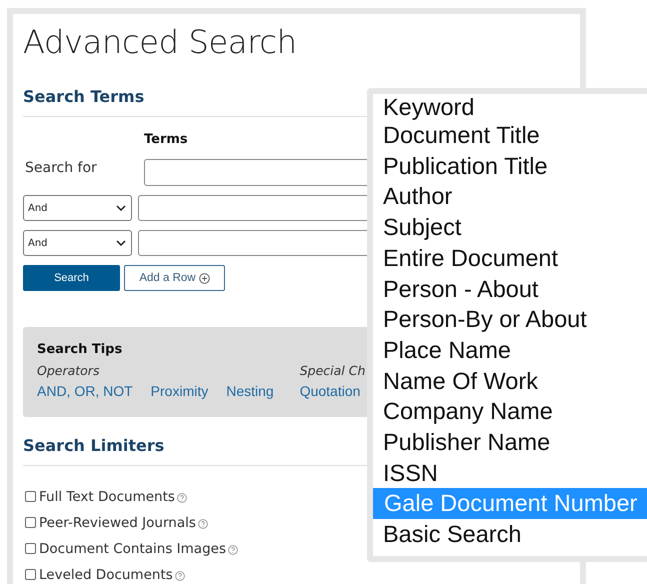 Image resolution: width=647 pixels, height=584 pixels. Describe the element at coordinates (68, 370) in the screenshot. I see `tips-group-title: Operators` at that location.